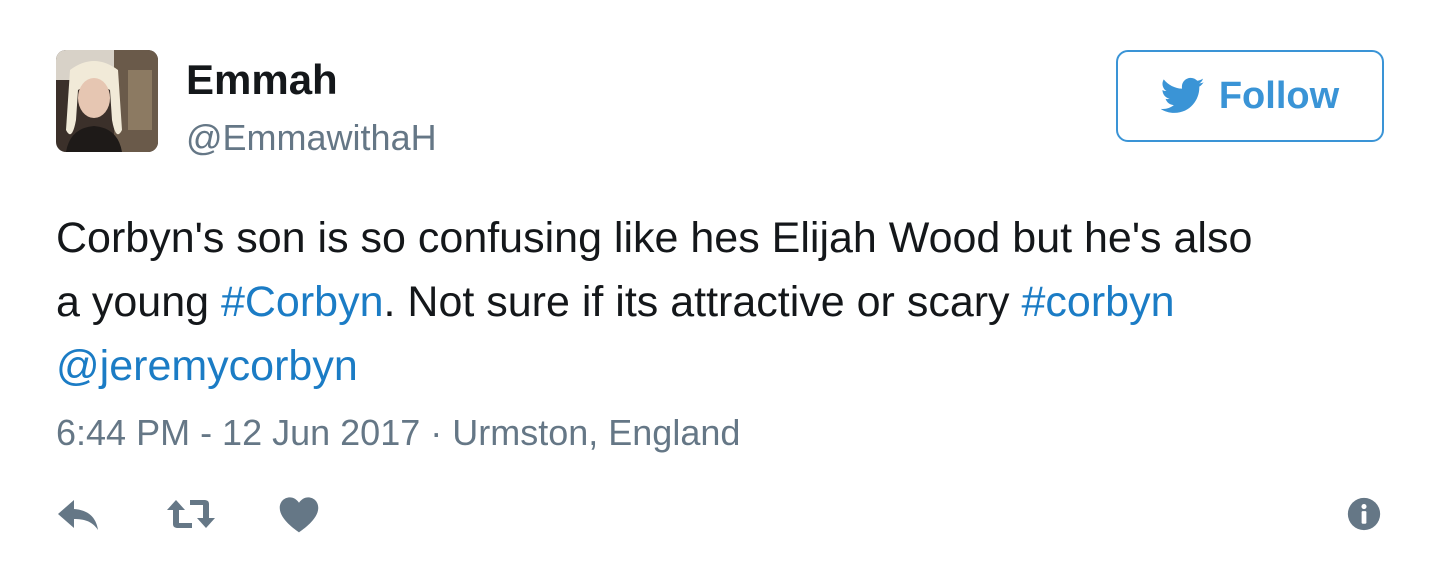 Image resolution: width=1440 pixels, height=581 pixels. What do you see at coordinates (238, 432) in the screenshot?
I see `tweet-timestamp: 6:44 PM - 12 Jun 2017` at bounding box center [238, 432].